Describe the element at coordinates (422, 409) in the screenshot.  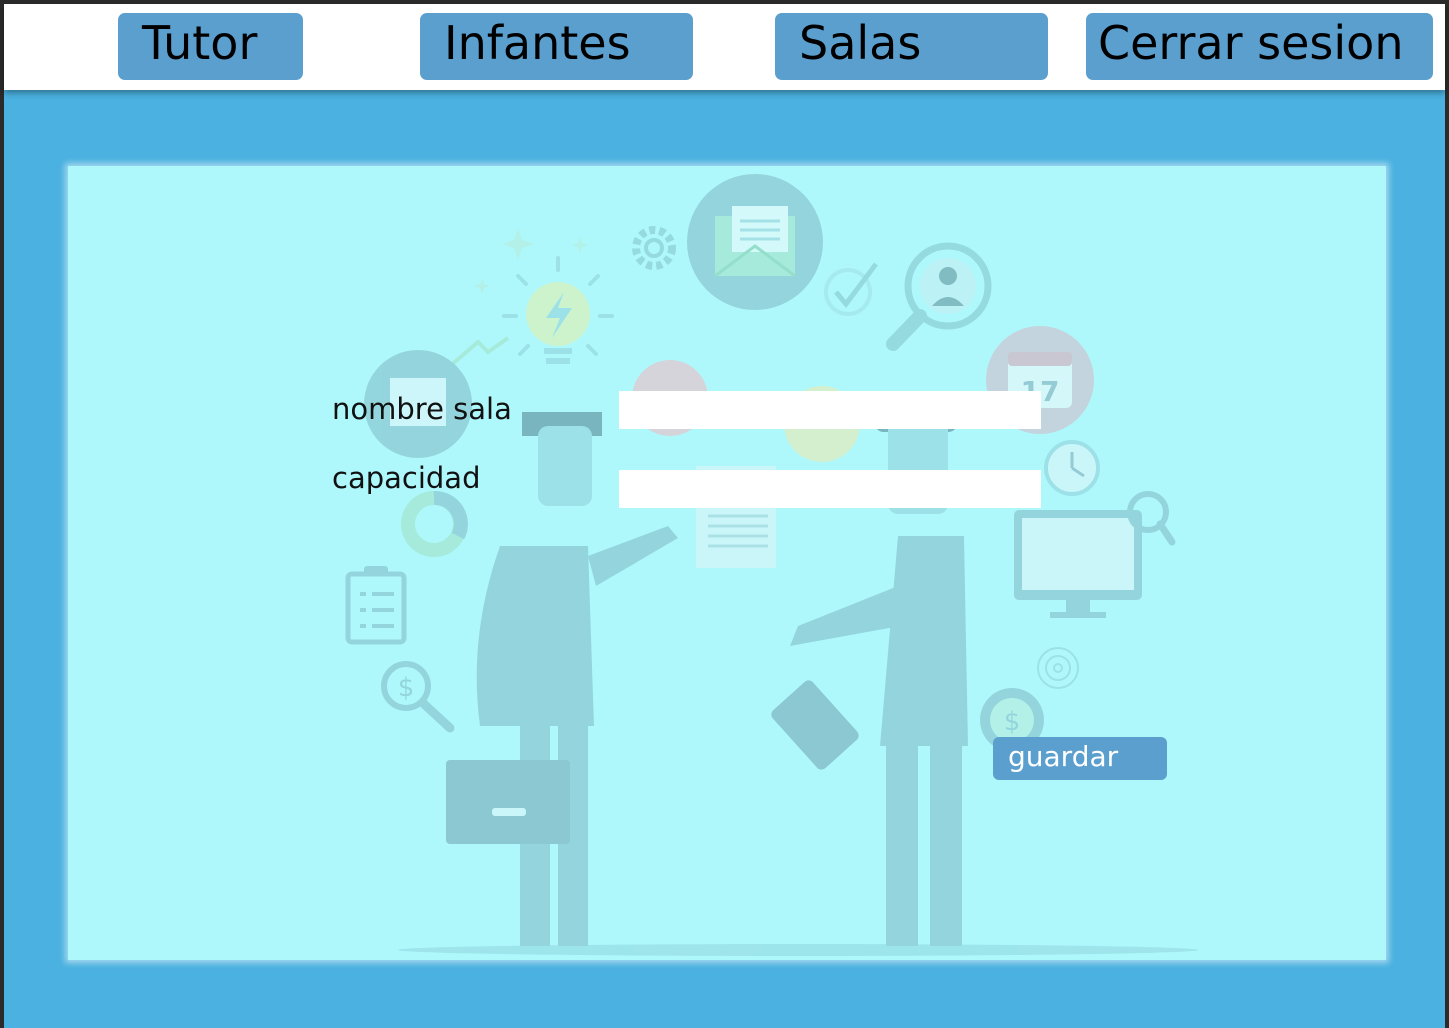
I see `room-name-label: nombre sala` at that location.